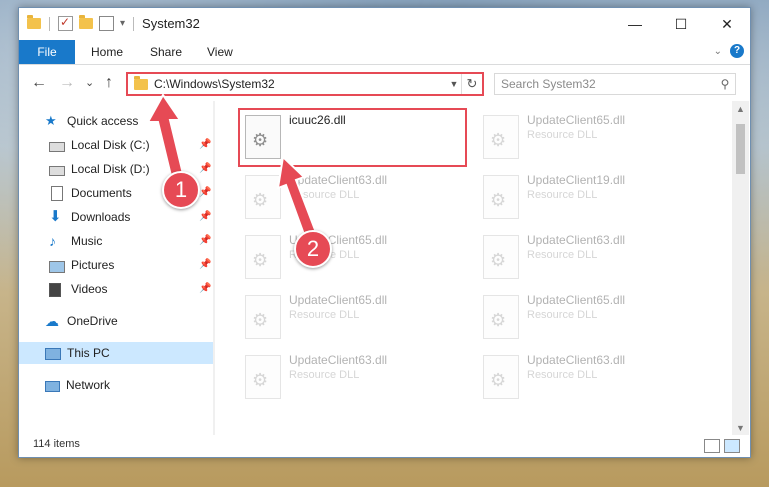 This screenshot has width=769, height=487. What do you see at coordinates (116, 353) in the screenshot?
I see `sidebar-item-this-pc: This PC` at bounding box center [116, 353].